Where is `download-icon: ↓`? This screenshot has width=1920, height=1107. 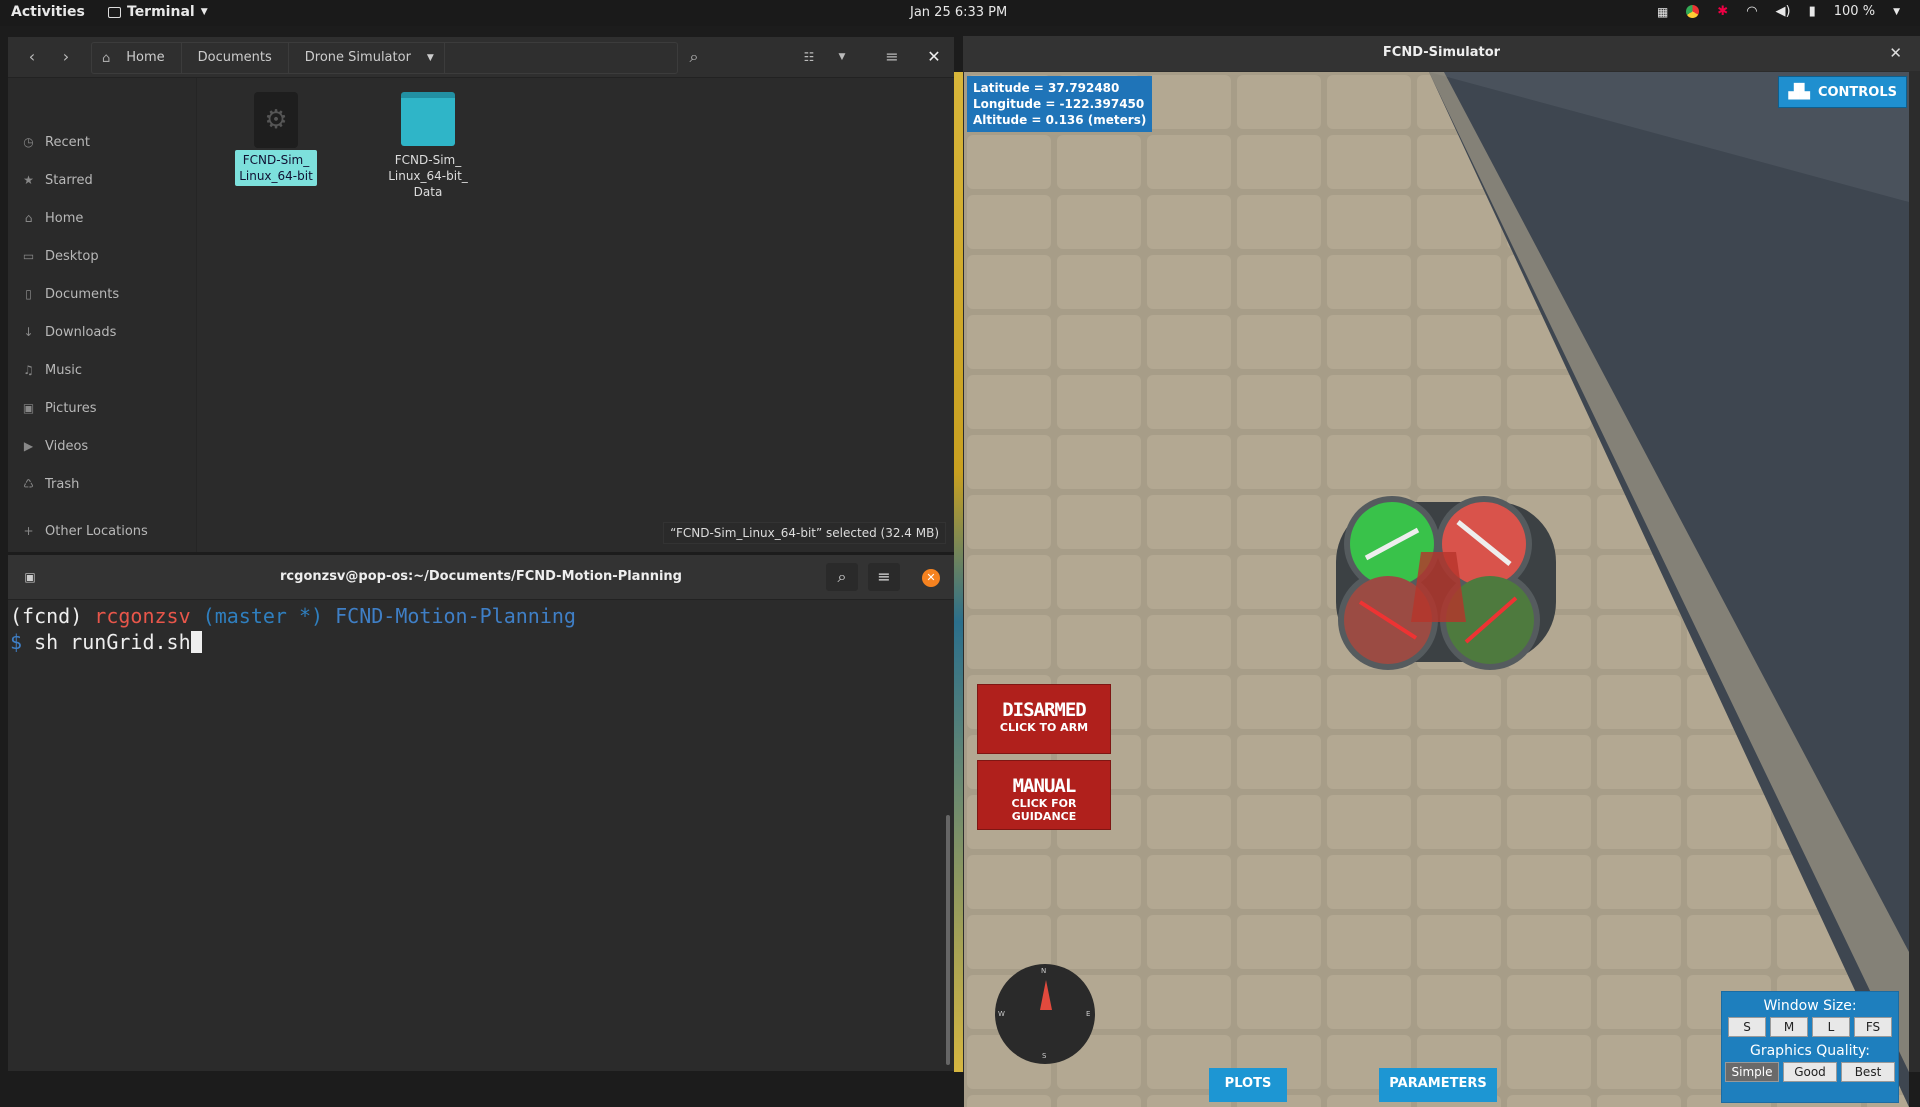
download-icon: ↓ is located at coordinates (28, 332).